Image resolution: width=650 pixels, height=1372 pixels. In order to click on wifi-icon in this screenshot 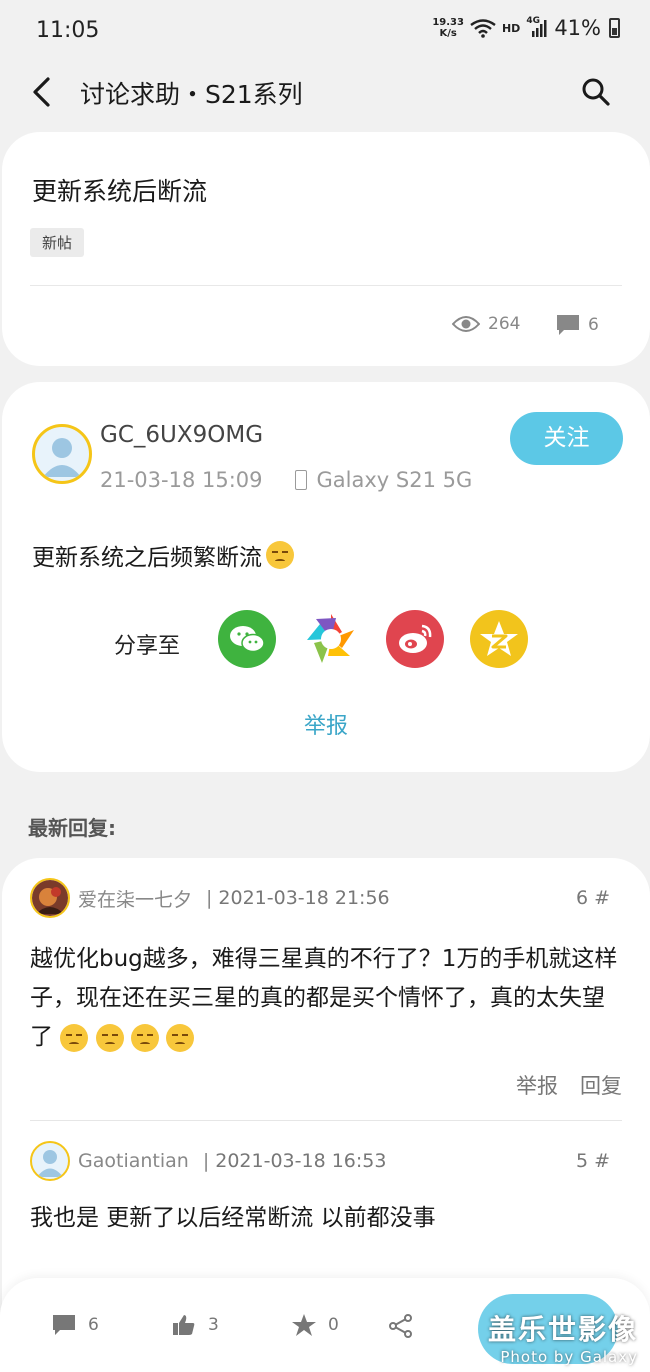, I will do `click(483, 28)`.